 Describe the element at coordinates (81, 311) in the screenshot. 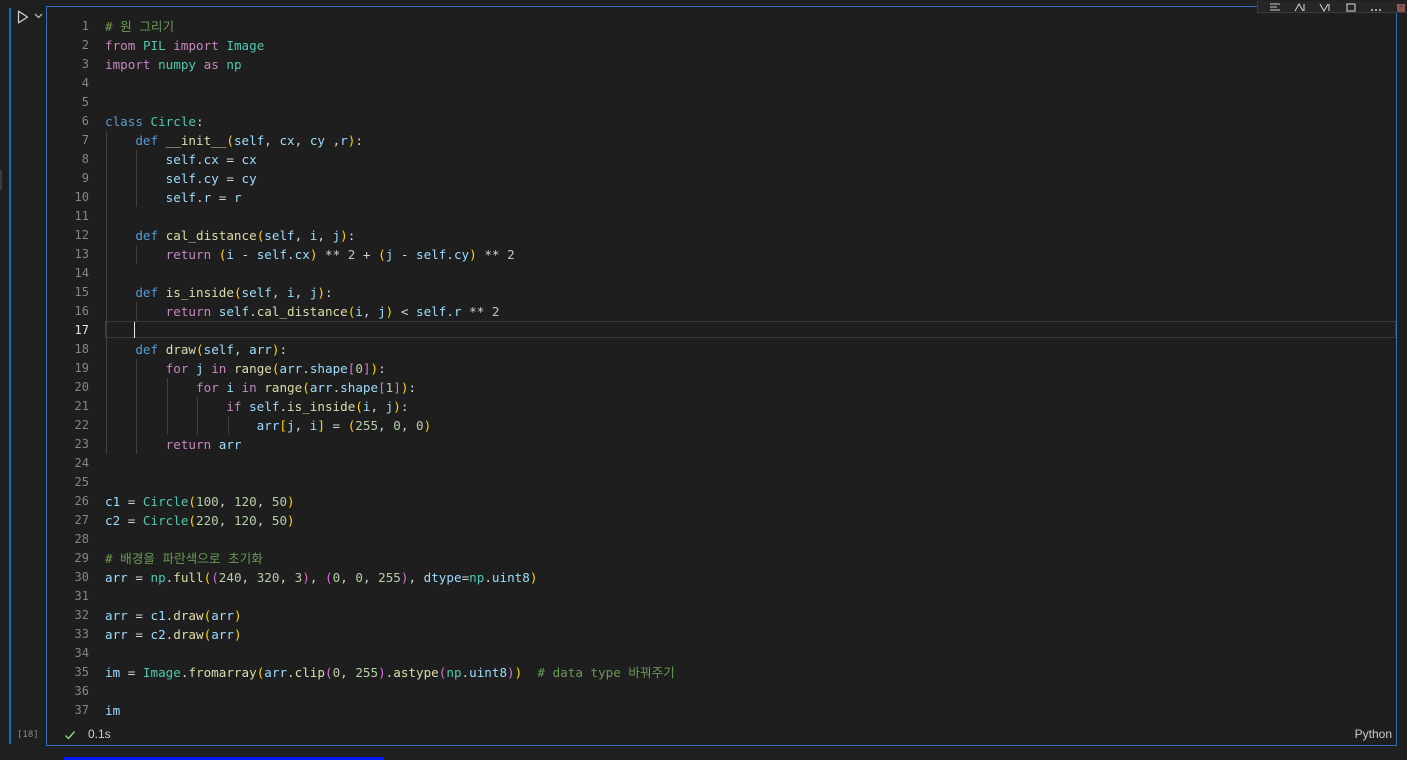

I see `line-number: 16` at that location.